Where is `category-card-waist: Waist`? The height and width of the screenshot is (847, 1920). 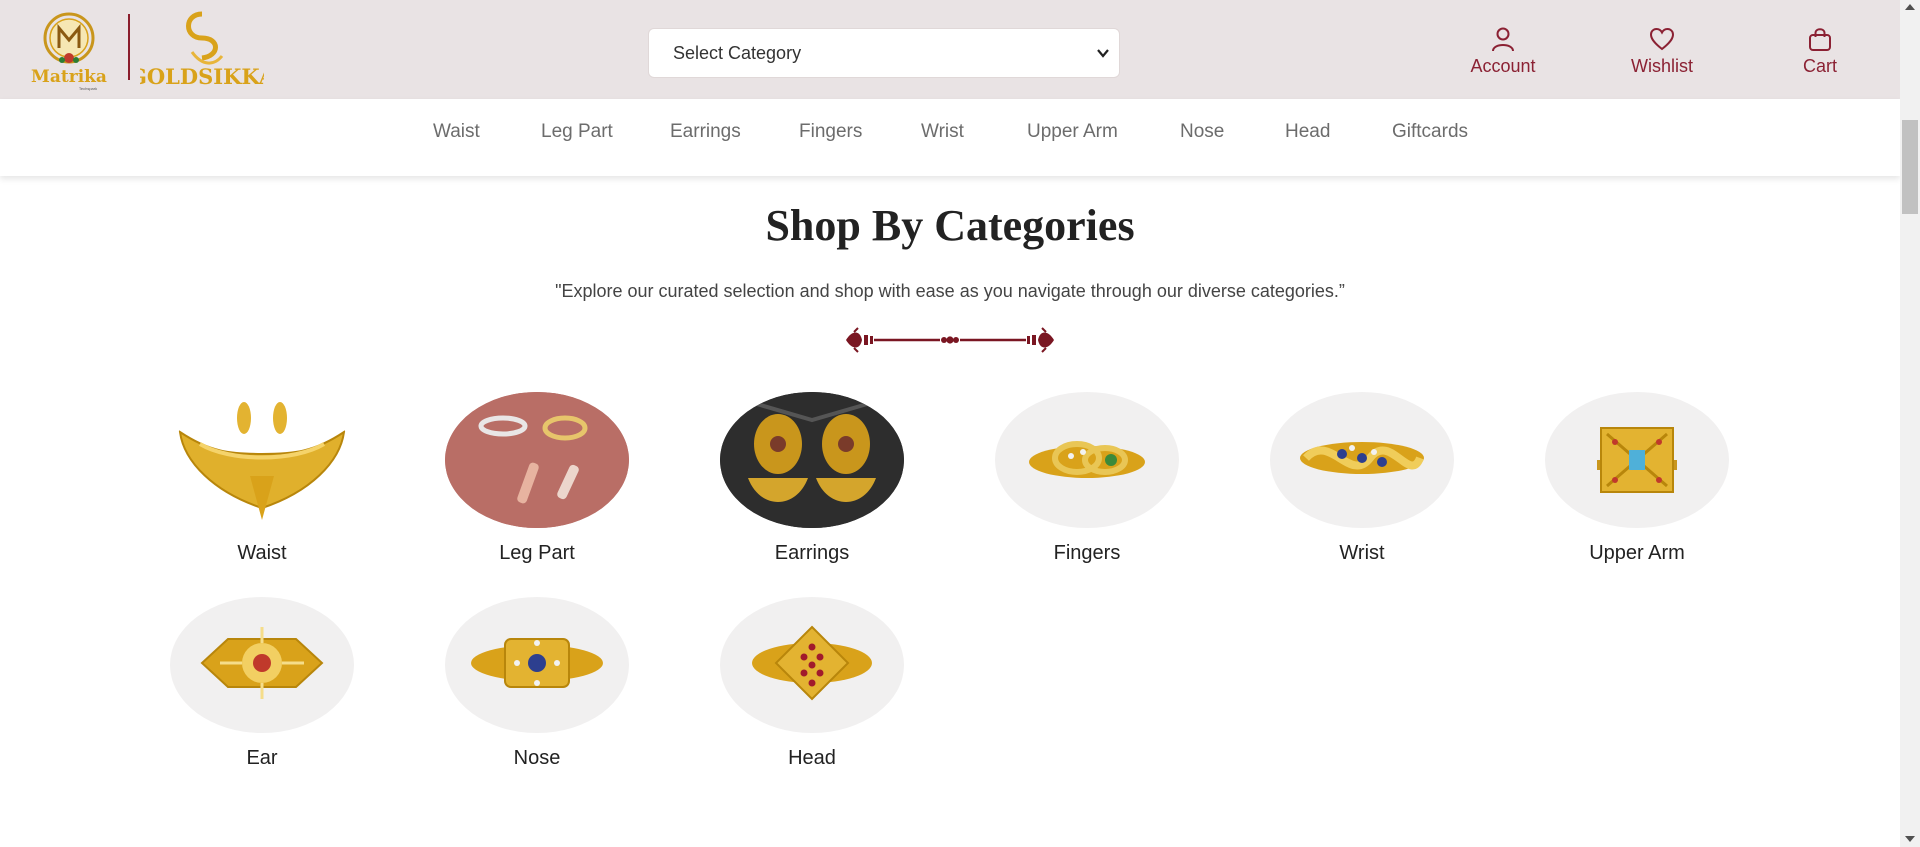
category-card-waist: Waist is located at coordinates (262, 479).